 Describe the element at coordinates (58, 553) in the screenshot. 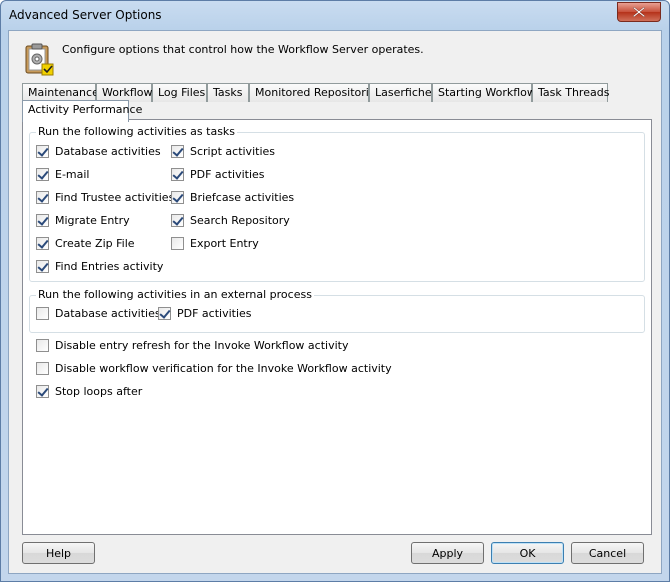

I see `help-button: Help` at that location.